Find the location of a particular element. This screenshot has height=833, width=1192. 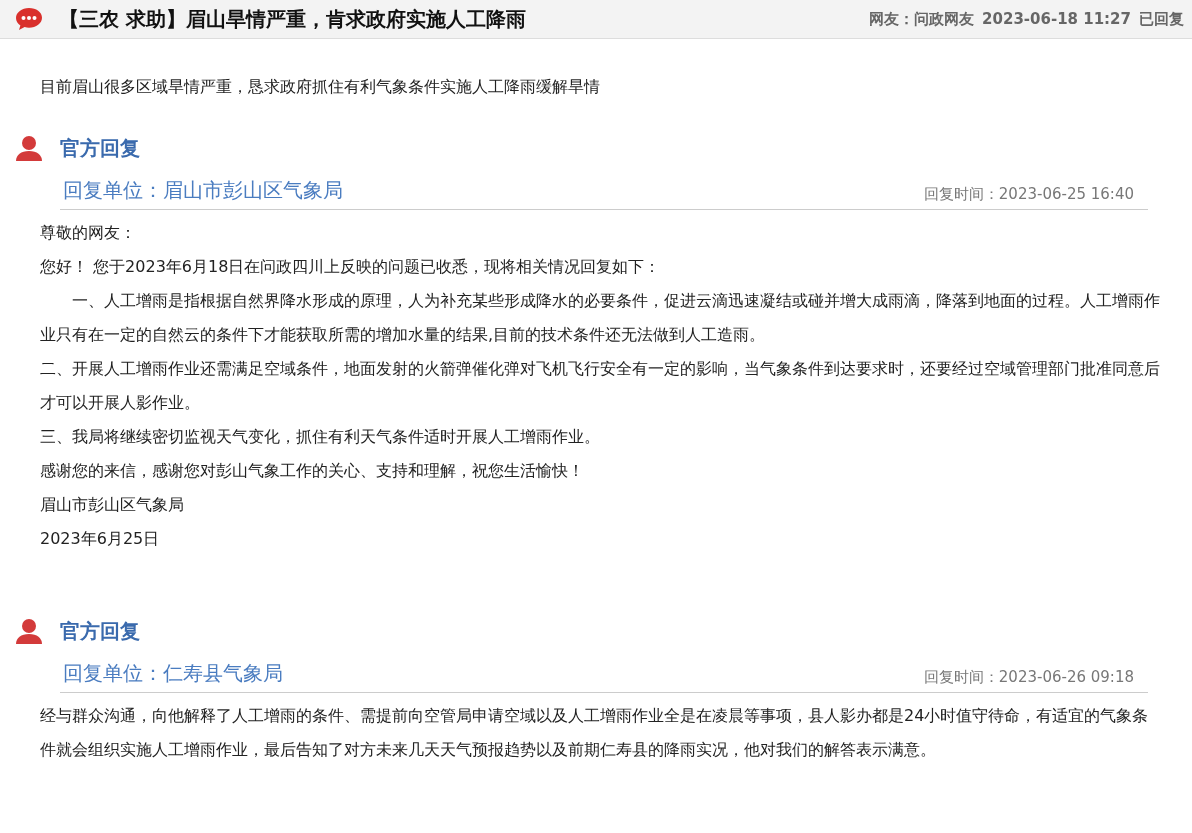

reply-paragraph: 尊敬的网友： is located at coordinates (88, 233).